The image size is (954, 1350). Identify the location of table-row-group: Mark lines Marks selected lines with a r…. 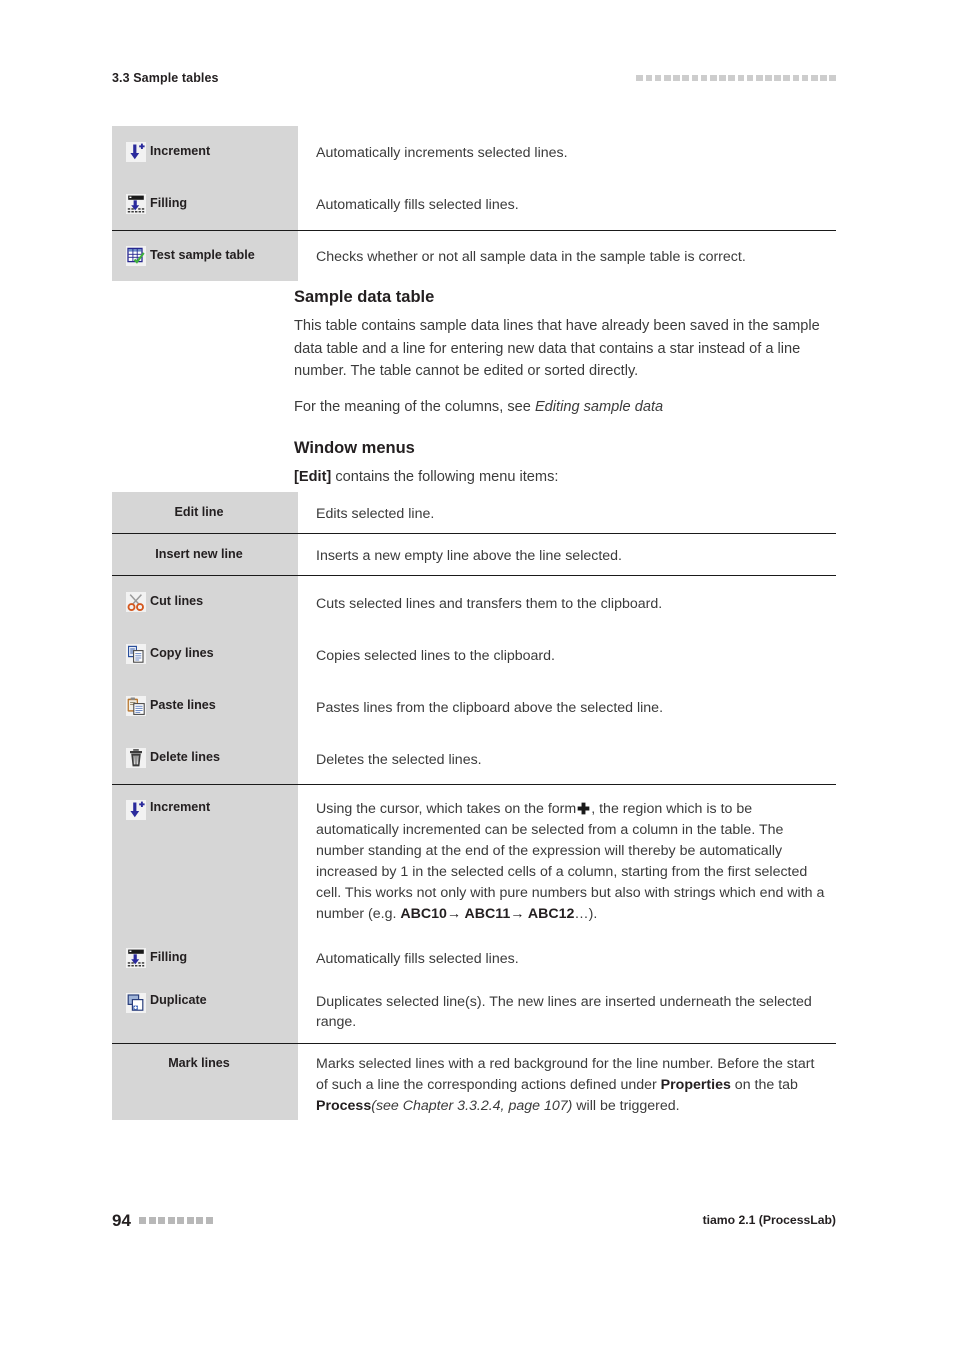
(474, 1081).